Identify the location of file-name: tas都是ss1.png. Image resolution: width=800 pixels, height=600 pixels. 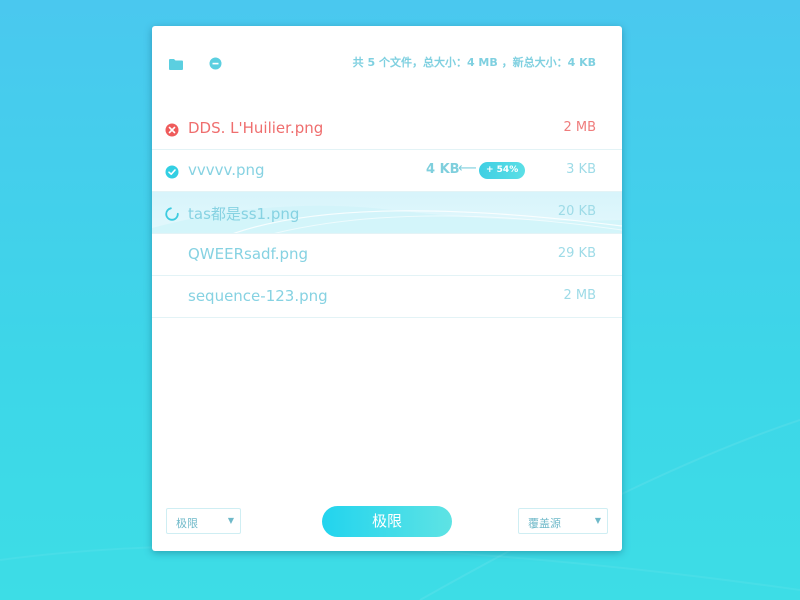
(244, 214).